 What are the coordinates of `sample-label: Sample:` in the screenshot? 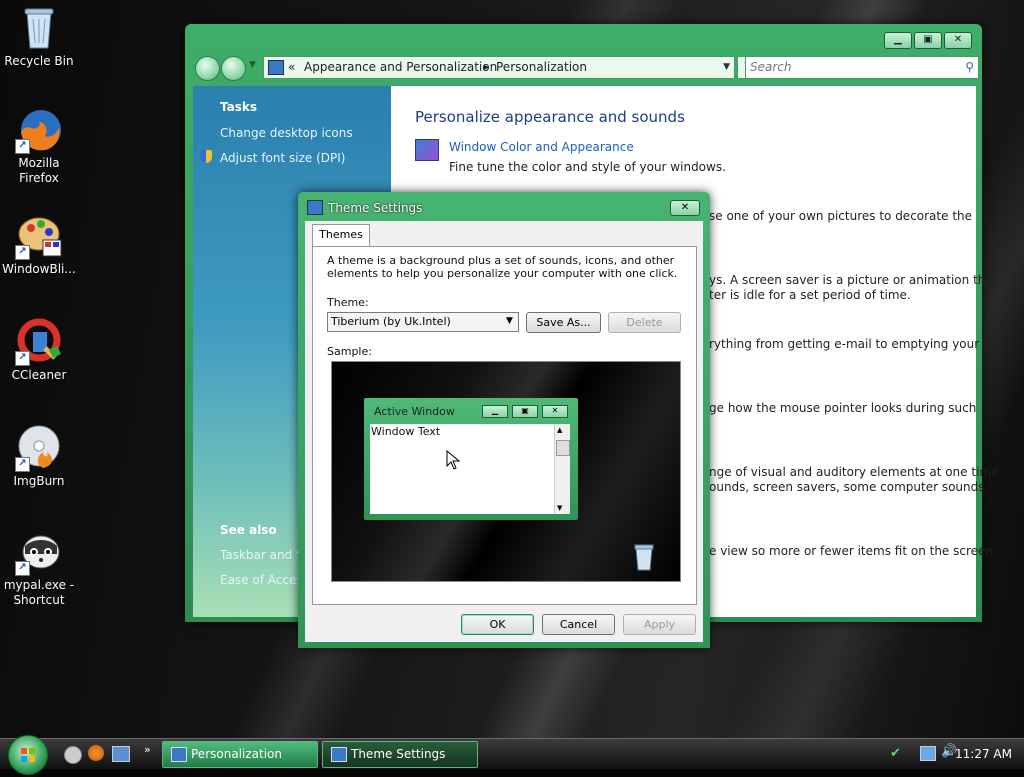 It's located at (349, 351).